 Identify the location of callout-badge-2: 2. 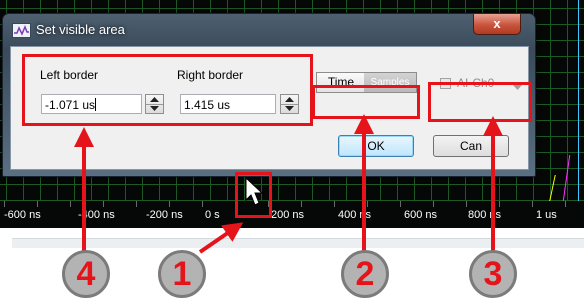
(365, 274).